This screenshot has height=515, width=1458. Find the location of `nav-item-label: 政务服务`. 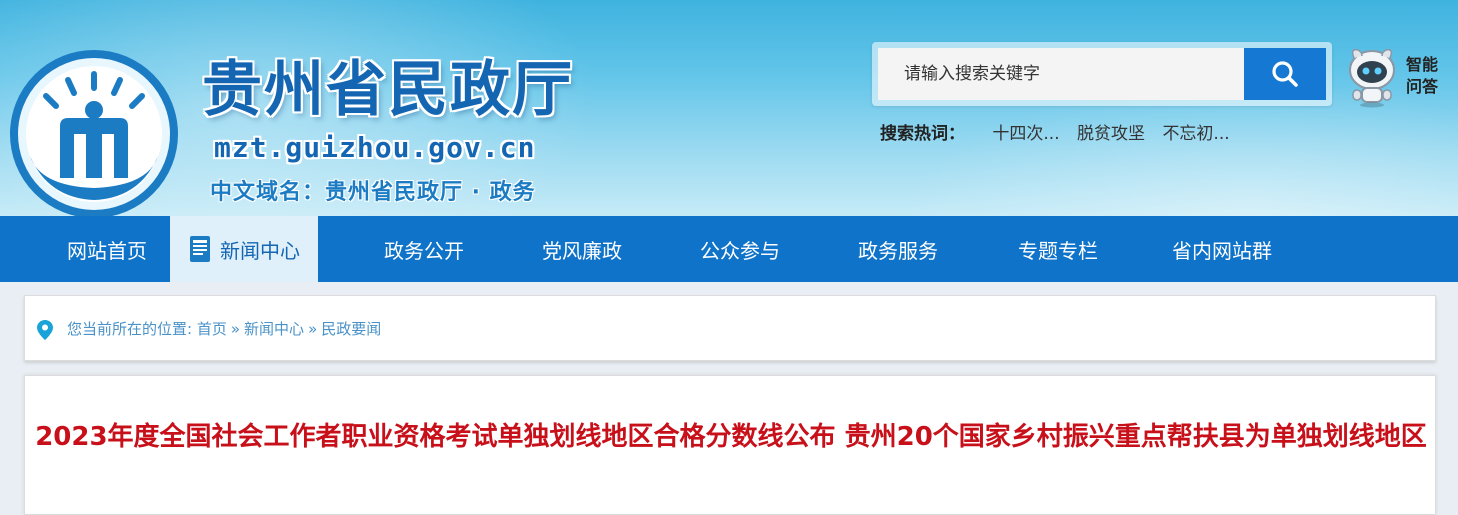

nav-item-label: 政务服务 is located at coordinates (898, 250).